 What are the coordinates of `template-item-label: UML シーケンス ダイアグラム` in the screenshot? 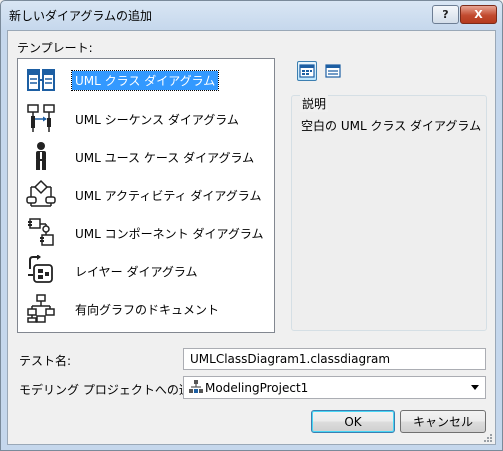 It's located at (157, 120).